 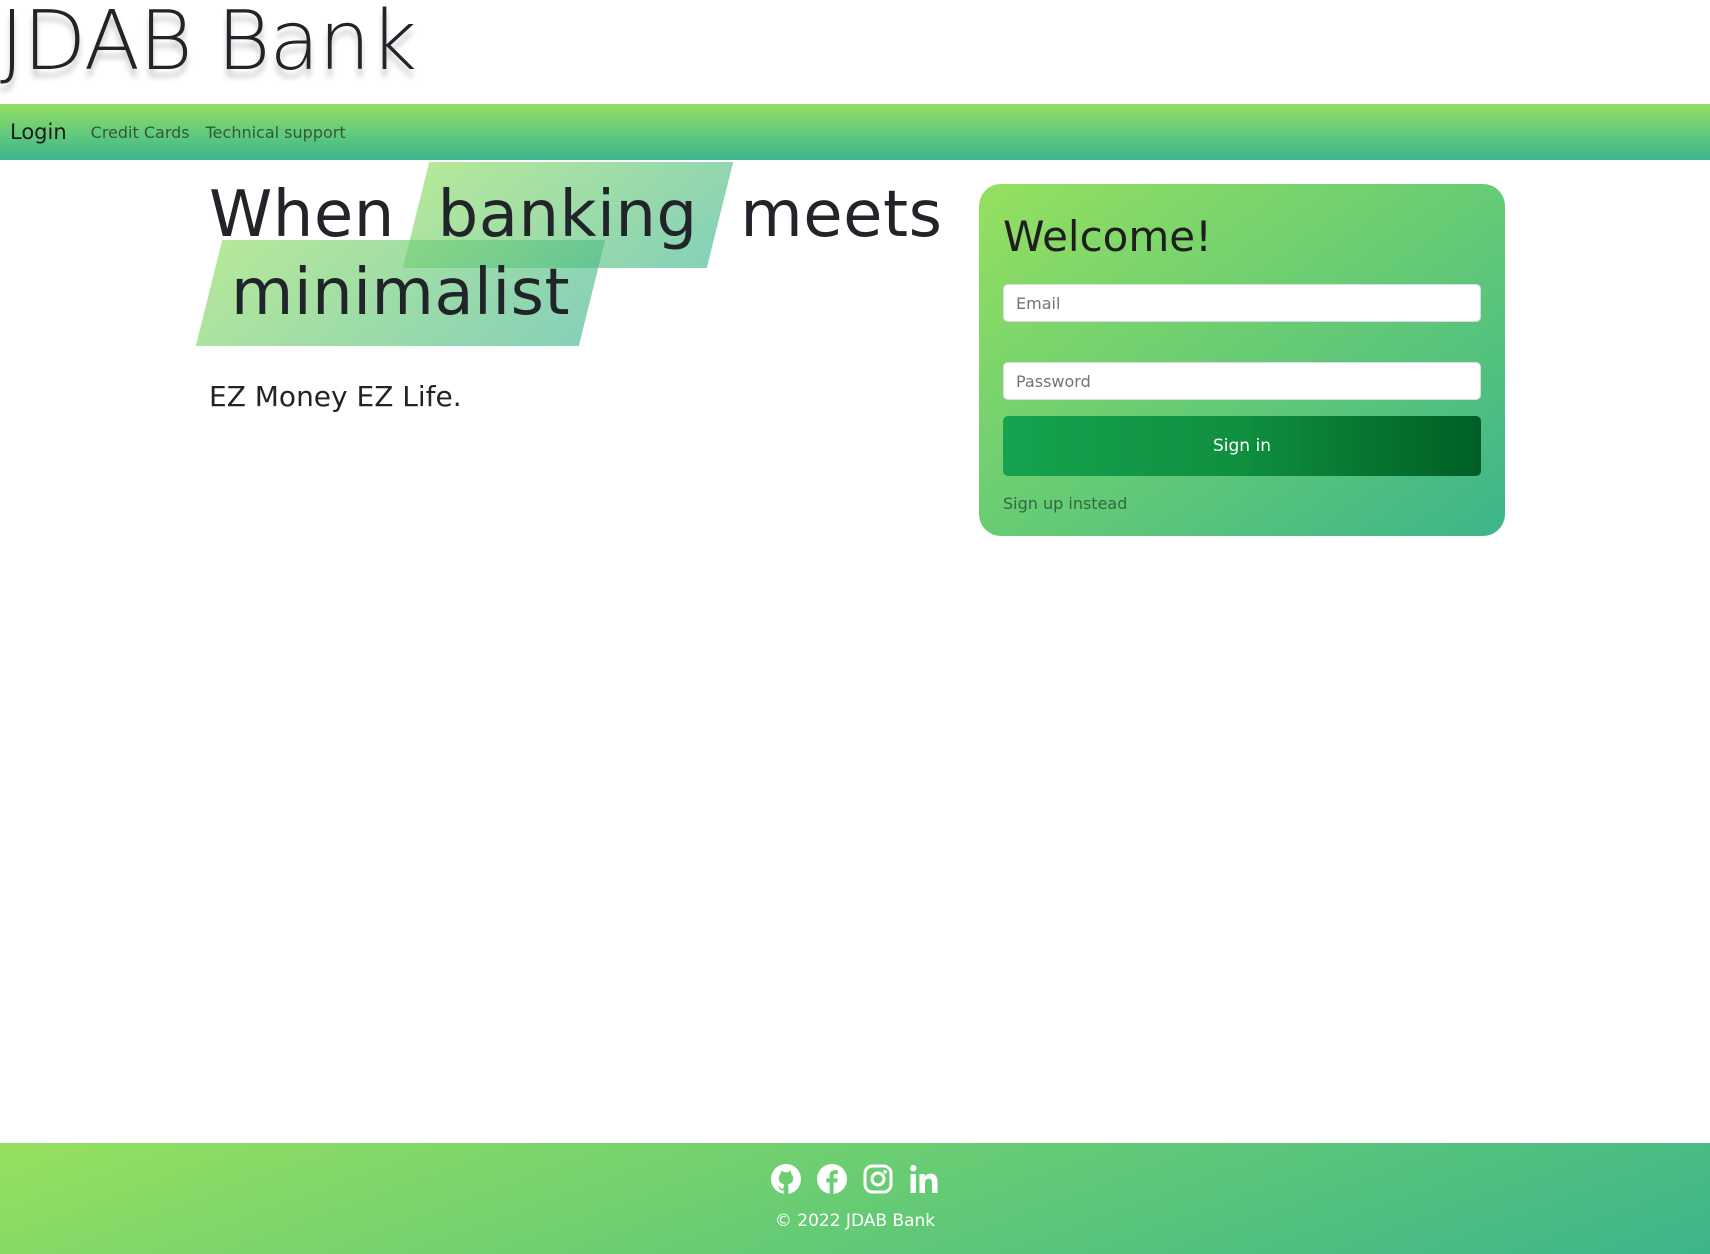 I want to click on login-card: Welcome! Sign in Sign up instead, so click(x=1242, y=360).